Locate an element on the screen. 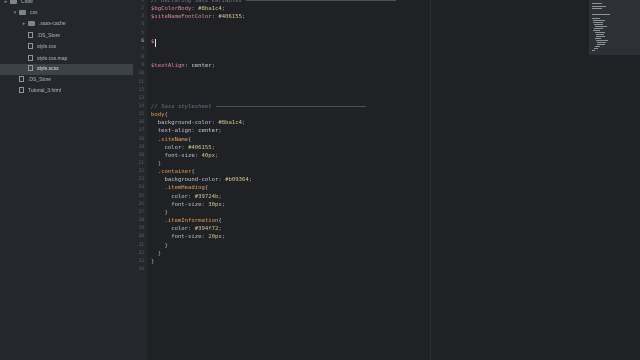 Image resolution: width=640 pixels, height=360 pixels. wrap-guide is located at coordinates (430, 180).